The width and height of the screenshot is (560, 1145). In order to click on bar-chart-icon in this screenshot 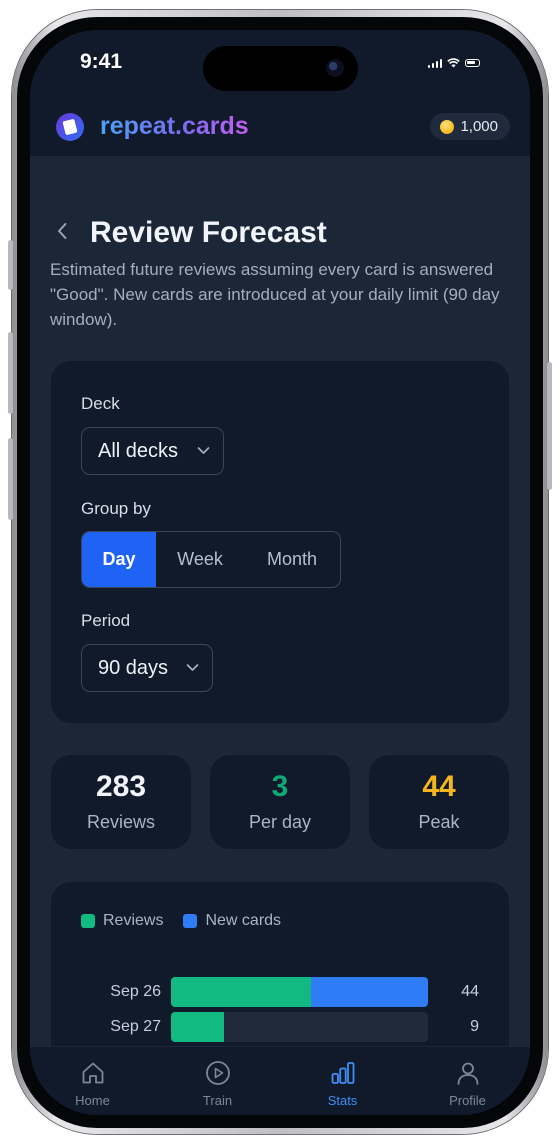, I will do `click(342, 1073)`.